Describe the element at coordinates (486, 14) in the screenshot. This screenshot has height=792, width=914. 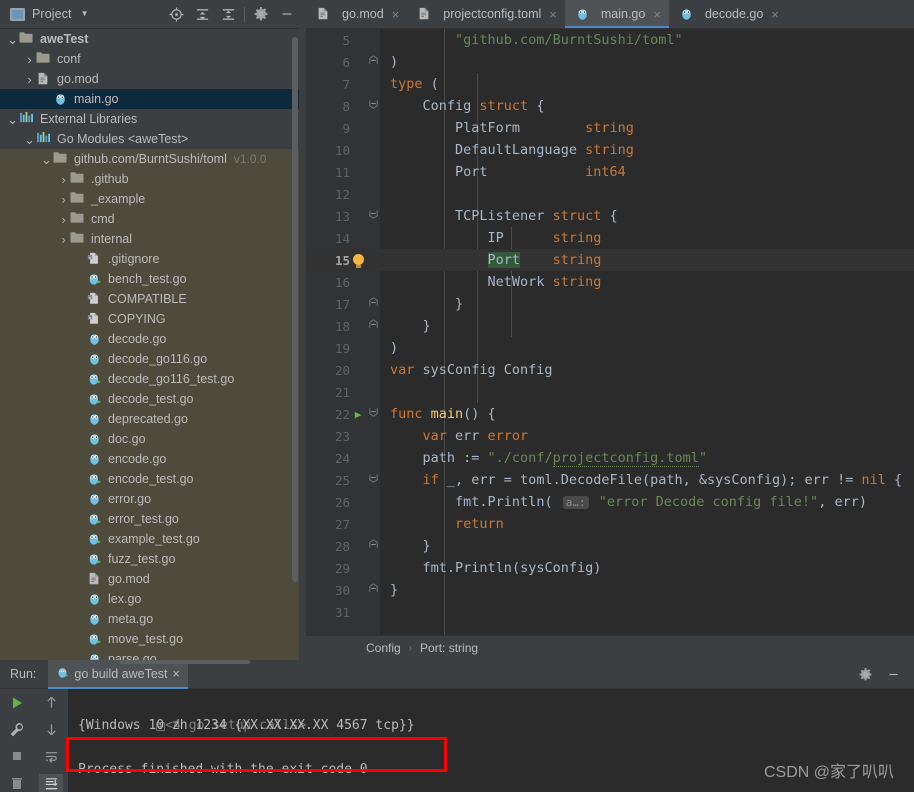
I see `editor-tab-projectconfig-toml: projectconfig.toml ×` at that location.